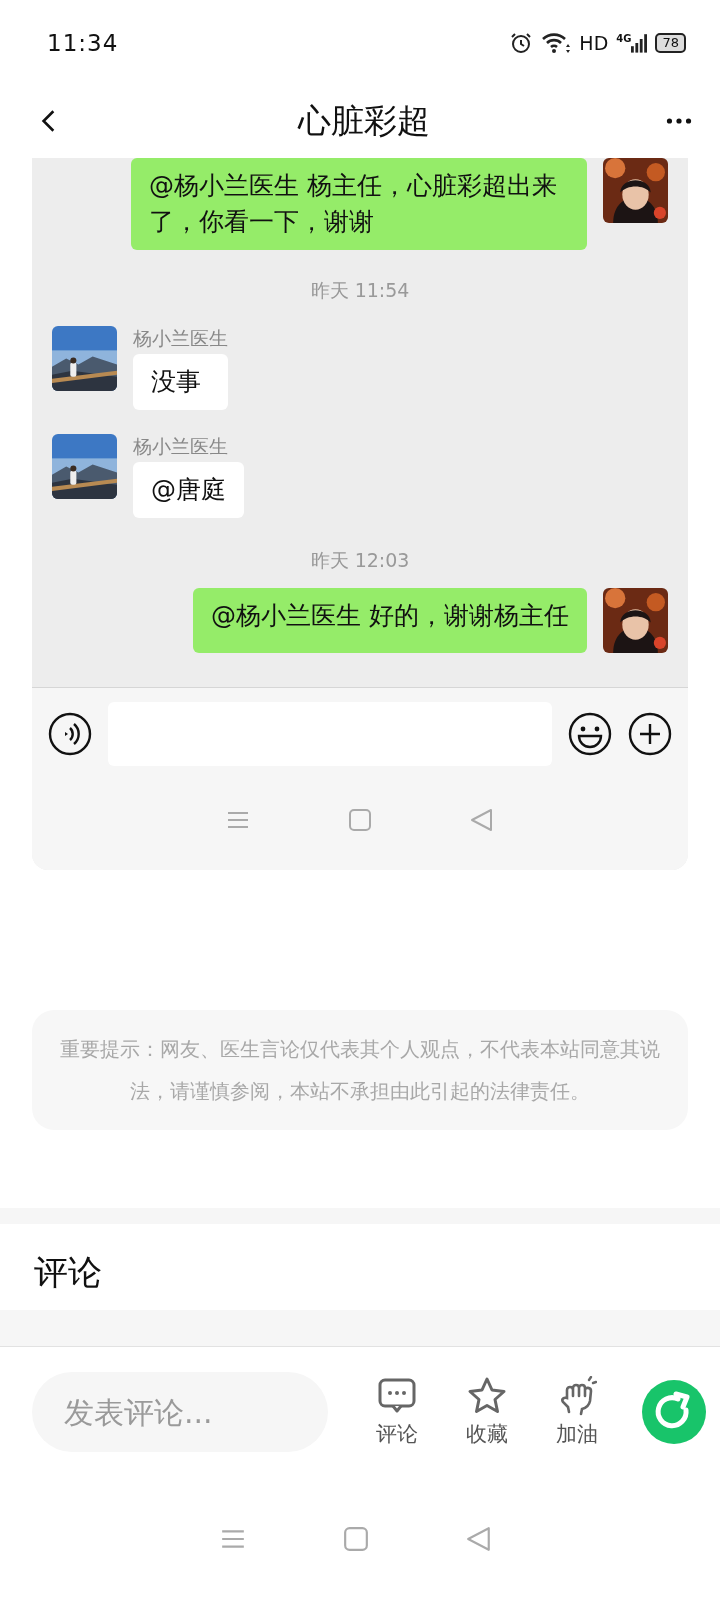  I want to click on action-button: 收藏, so click(487, 1412).